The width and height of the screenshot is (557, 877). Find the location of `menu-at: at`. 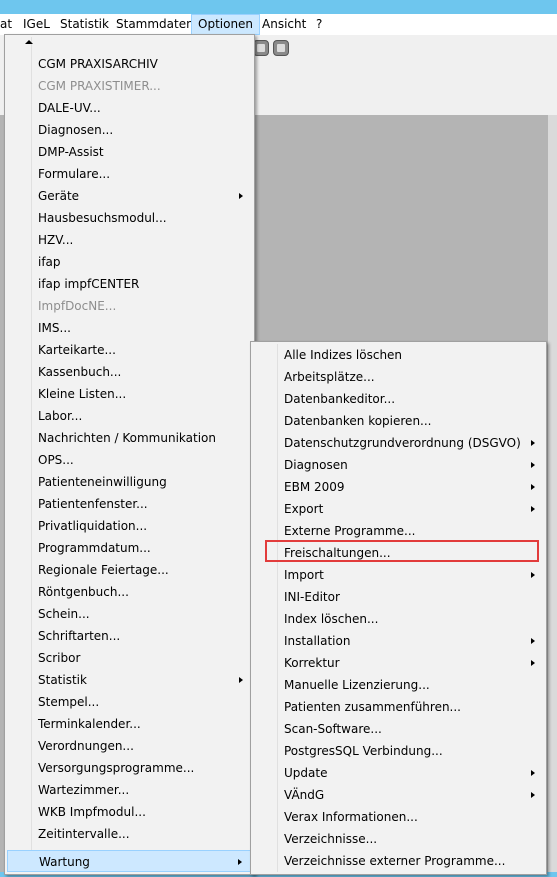

menu-at: at is located at coordinates (9, 24).